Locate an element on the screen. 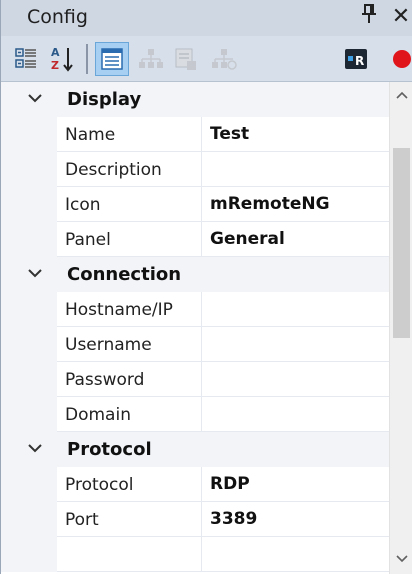  toolbar: A Z R is located at coordinates (206, 59).